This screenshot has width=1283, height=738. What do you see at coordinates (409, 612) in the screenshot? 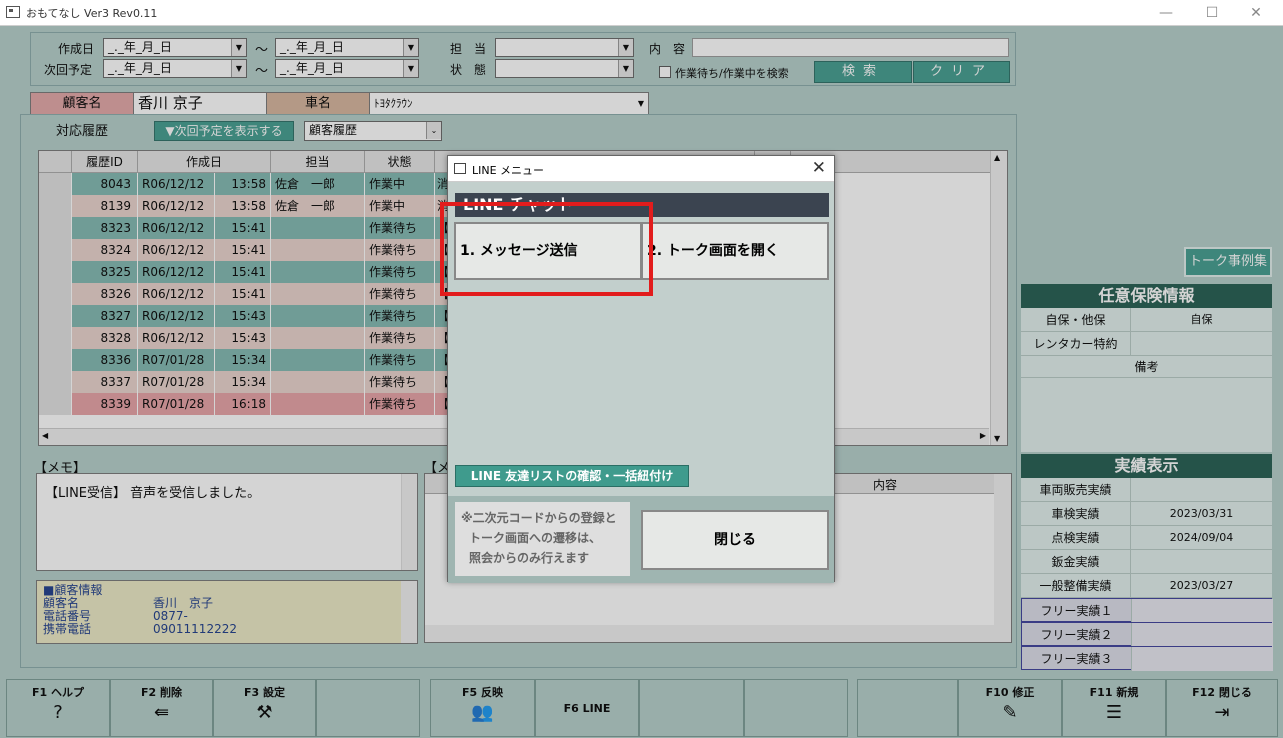
I see `info-scrollbar` at bounding box center [409, 612].